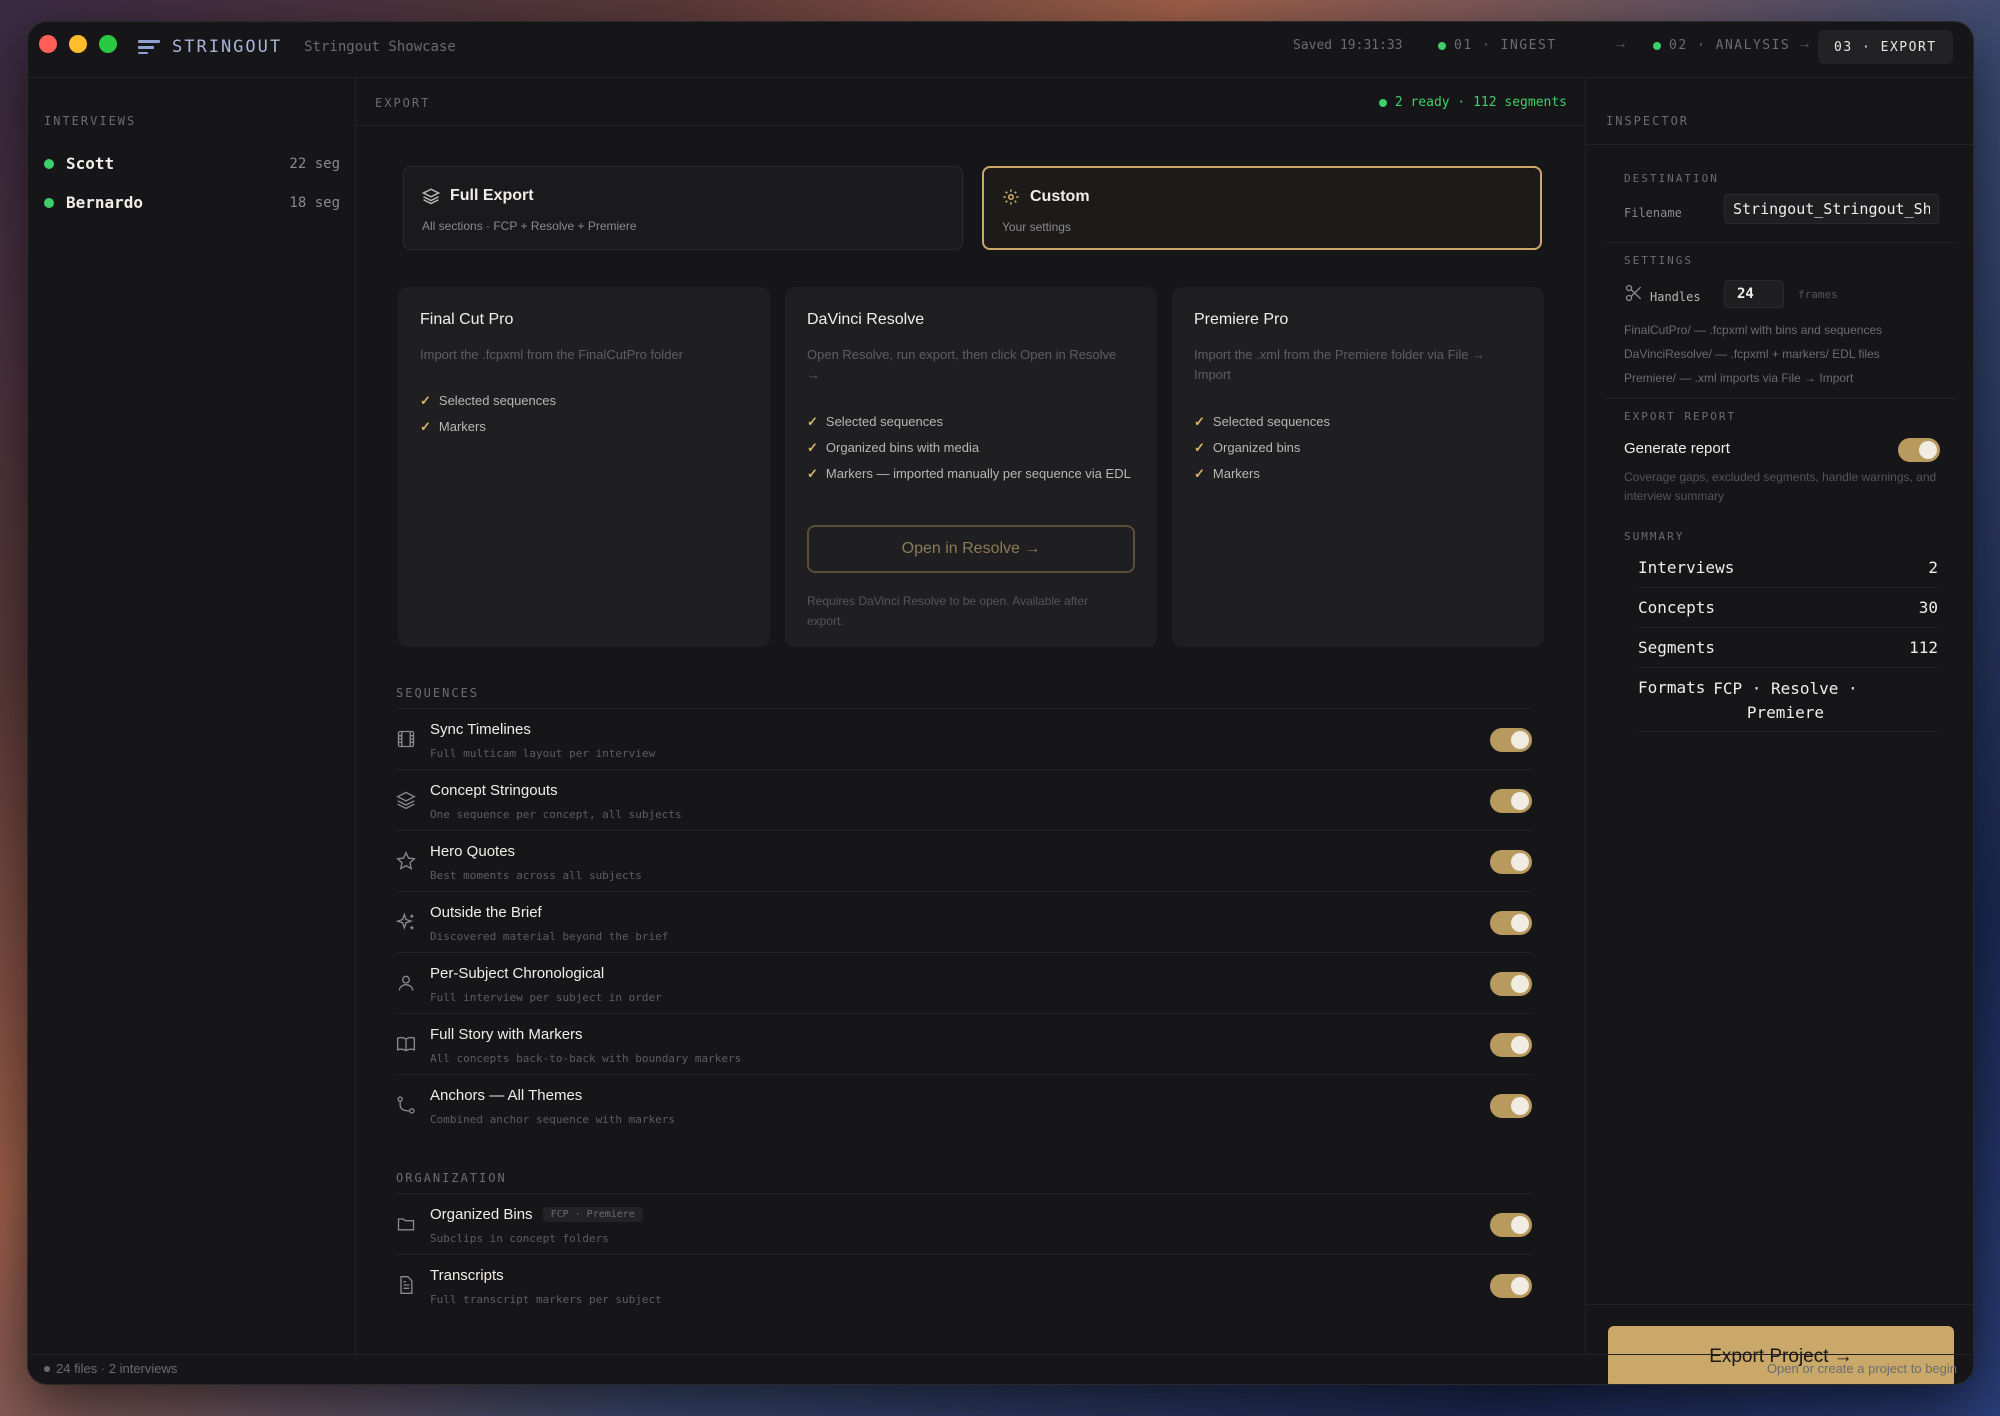 The width and height of the screenshot is (2000, 1416). I want to click on star-icon, so click(406, 860).